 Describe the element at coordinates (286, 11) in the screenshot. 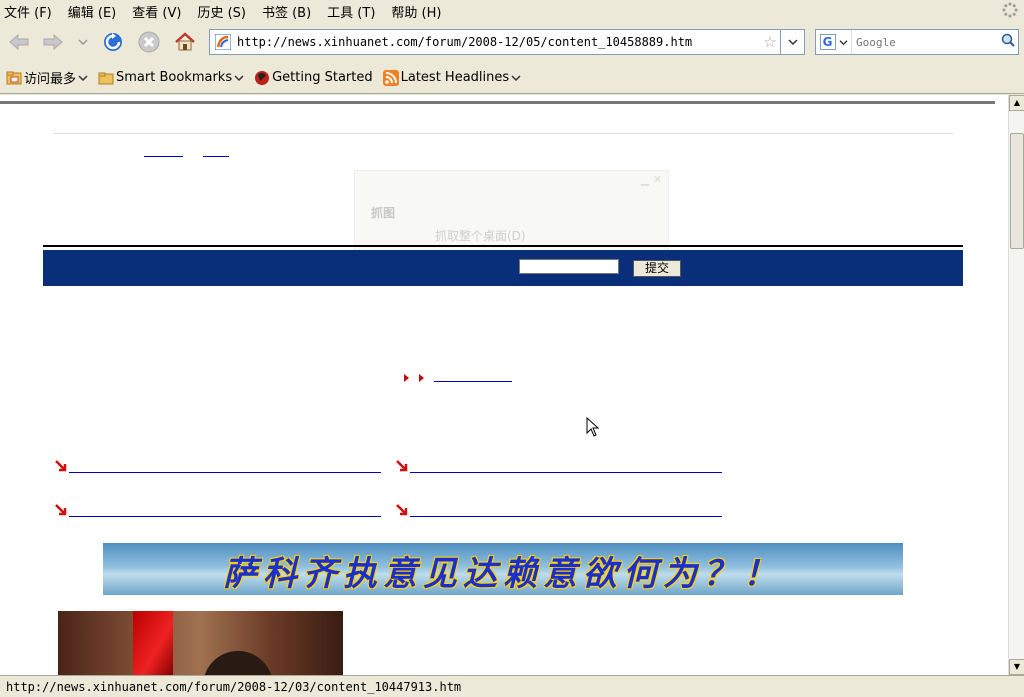

I see `menu-bookmarks: 书签 (B)` at that location.